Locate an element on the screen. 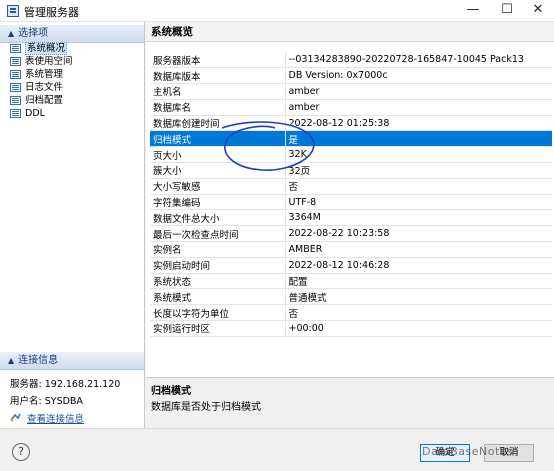  sidebar-item-label: 系统概况 is located at coordinates (46, 48).